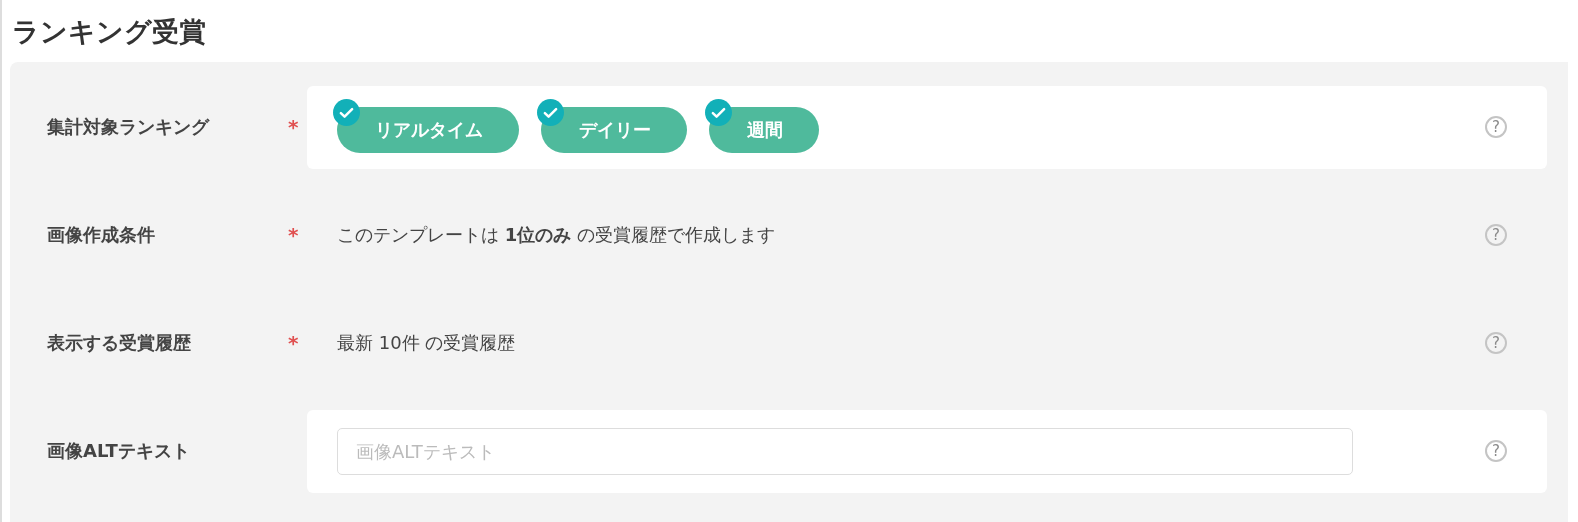 This screenshot has width=1578, height=522. Describe the element at coordinates (109, 32) in the screenshot. I see `section-title: ランキング受賞` at that location.